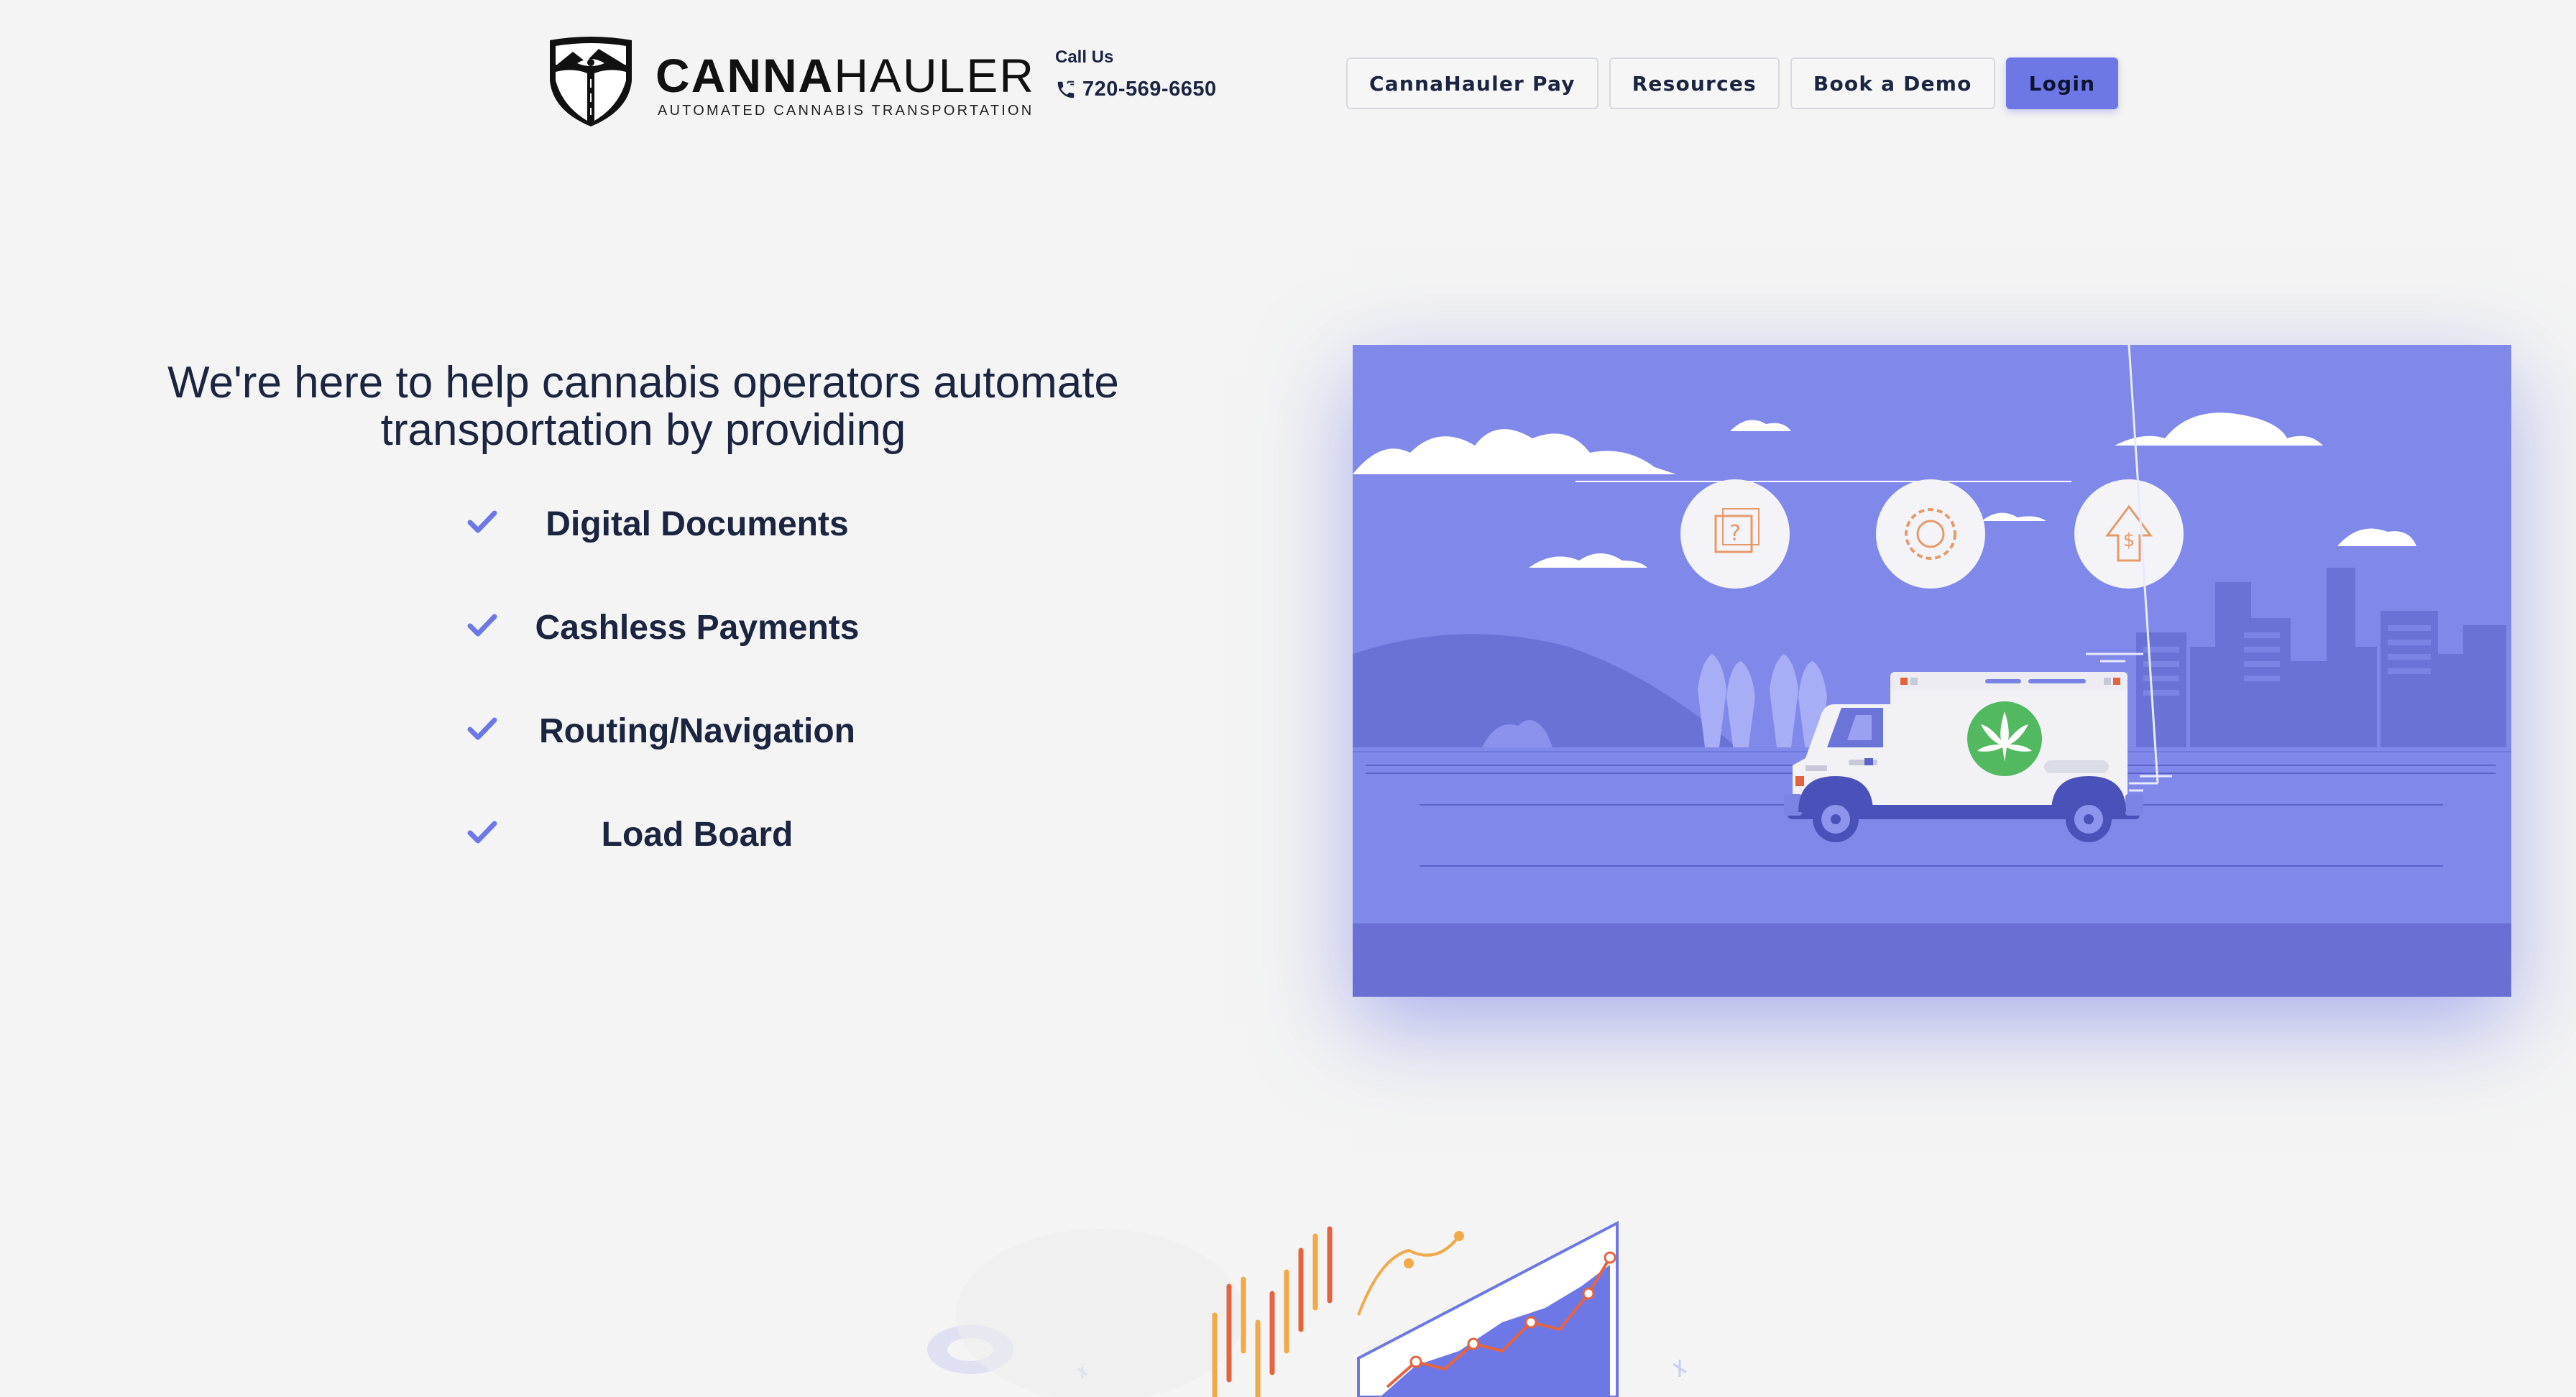  I want to click on phone-link: 720-569-6650, so click(1136, 89).